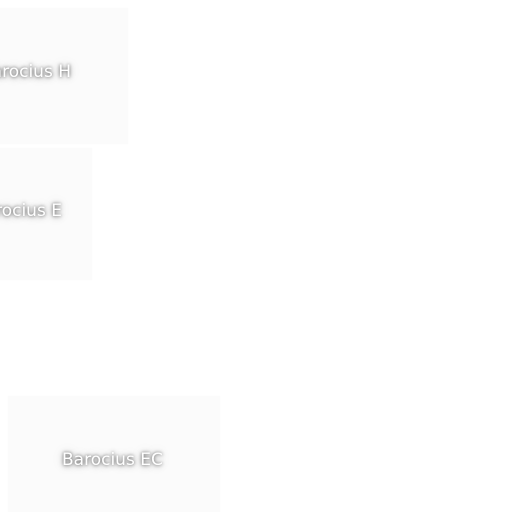 Image resolution: width=512 pixels, height=512 pixels. Describe the element at coordinates (112, 460) in the screenshot. I see `feature-label-barocius-ec: Barocius EC` at that location.